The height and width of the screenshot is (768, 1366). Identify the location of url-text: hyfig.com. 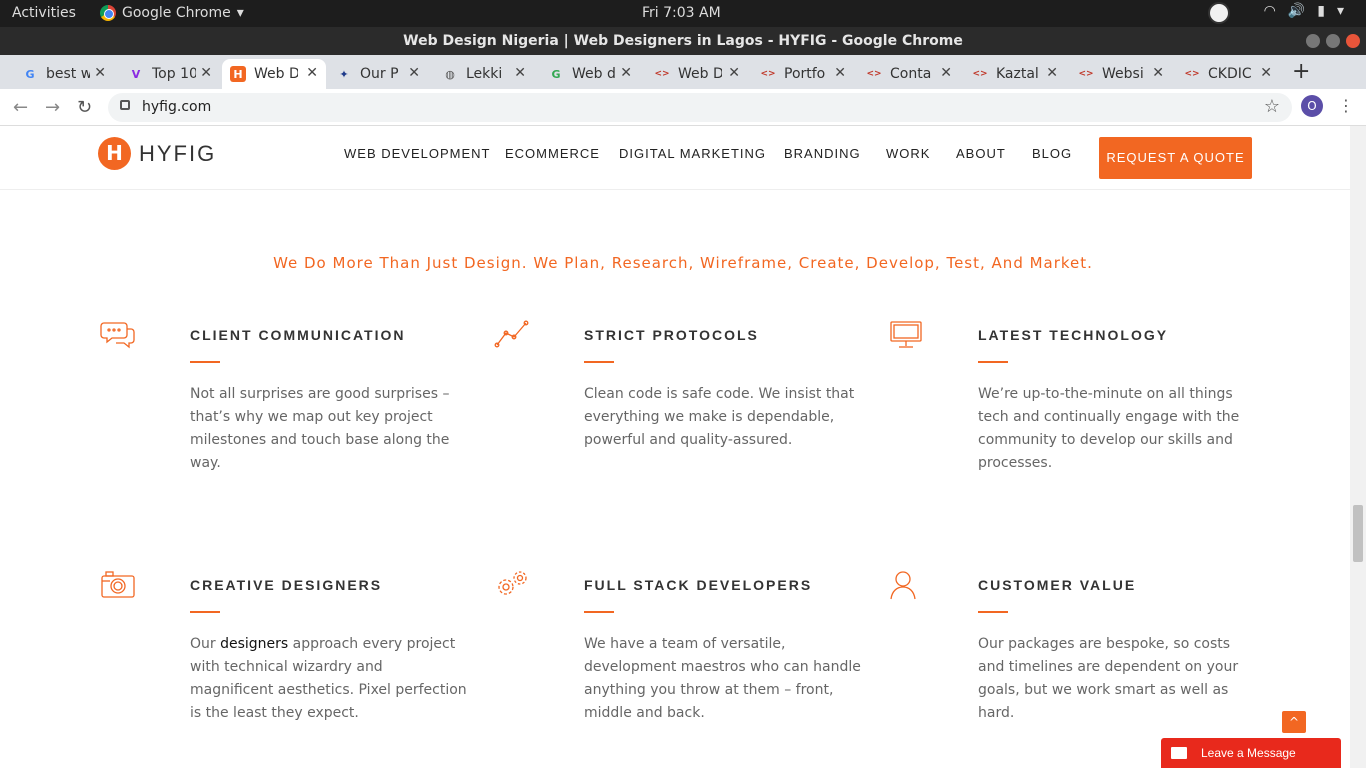
(176, 107).